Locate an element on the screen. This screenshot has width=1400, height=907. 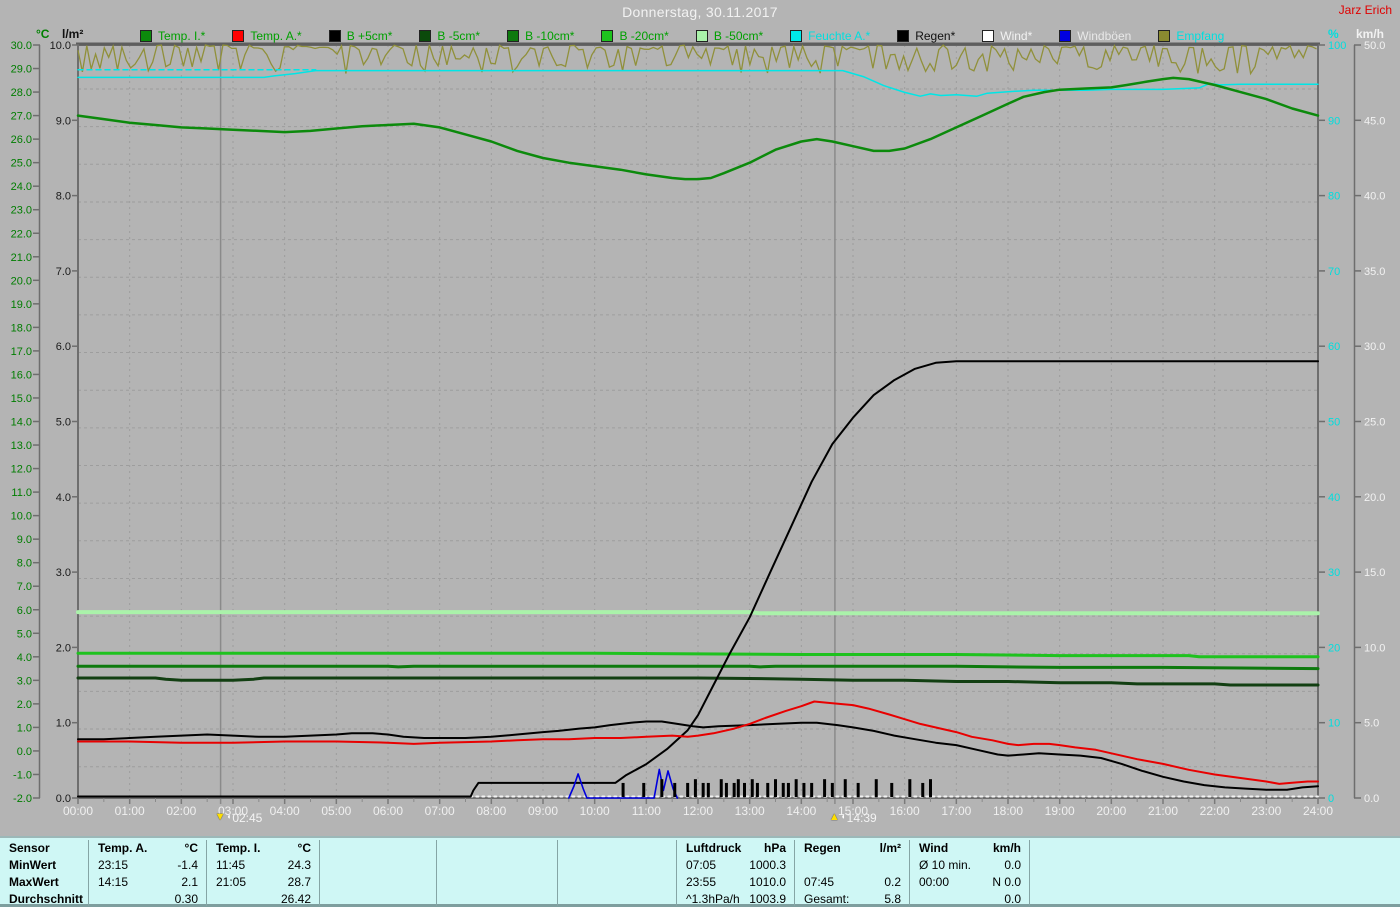
kmh-axis-label: 45.0 is located at coordinates (1374, 121).